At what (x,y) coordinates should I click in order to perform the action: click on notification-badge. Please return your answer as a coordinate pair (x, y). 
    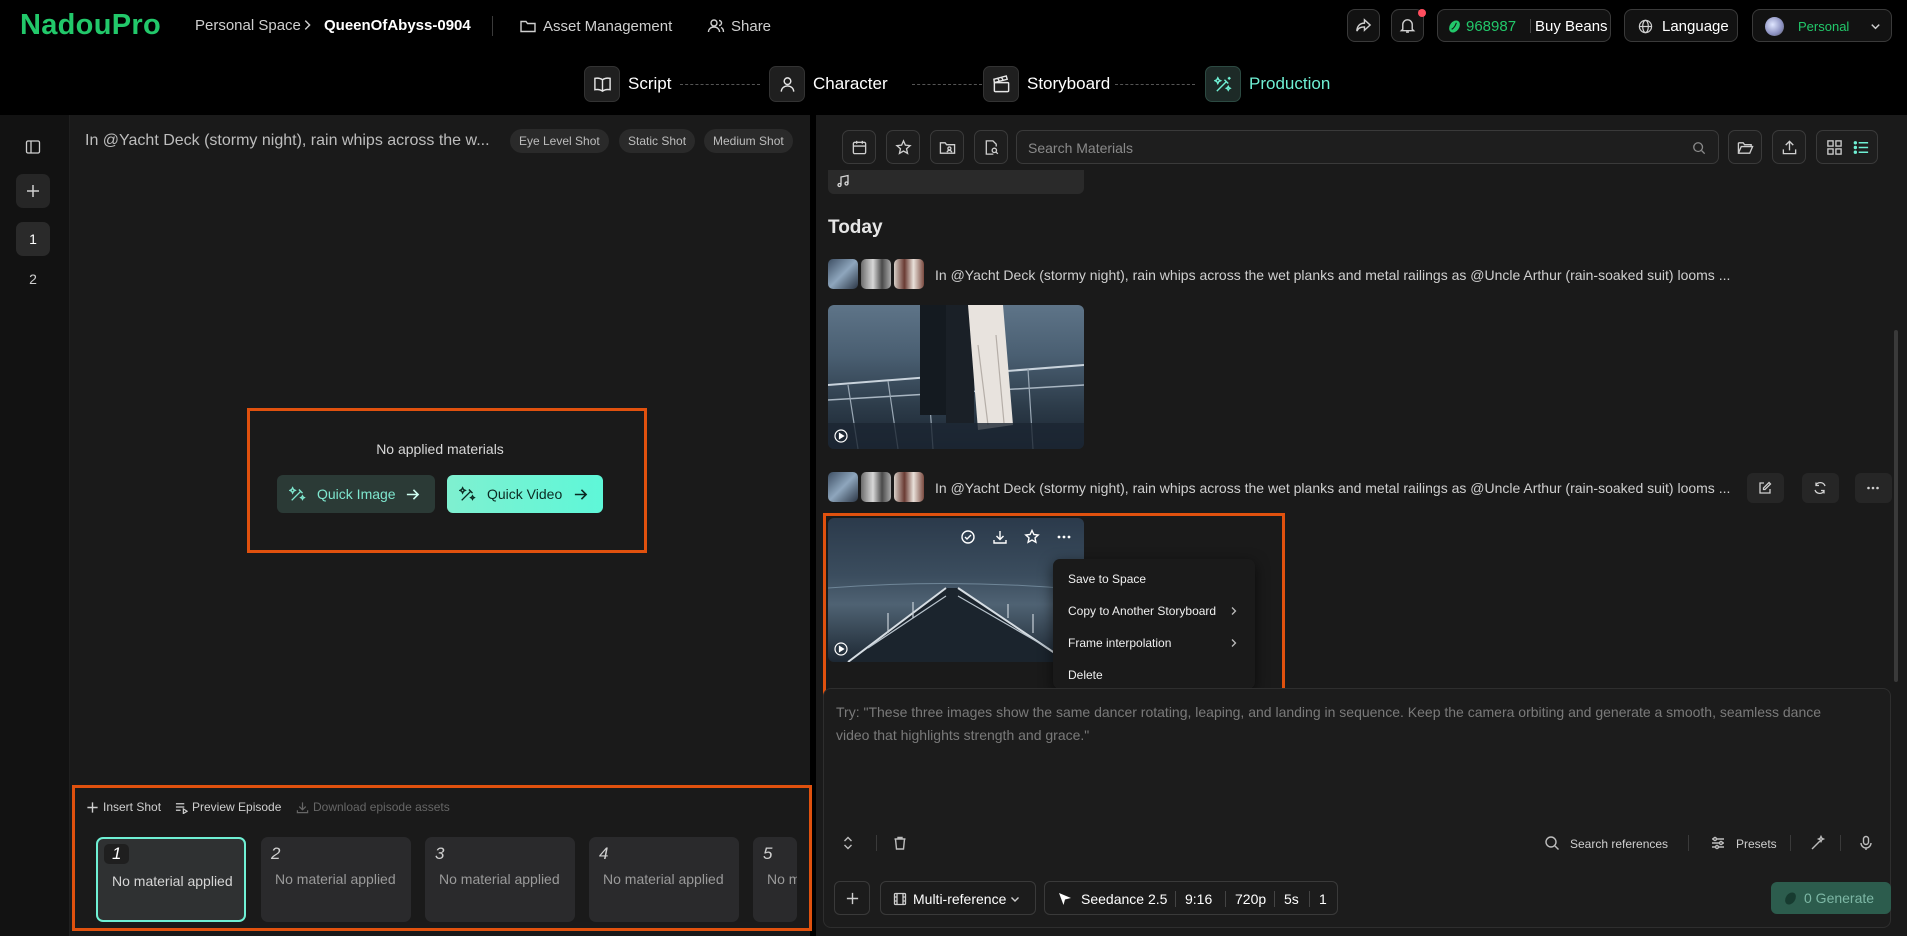
    Looking at the image, I should click on (1422, 13).